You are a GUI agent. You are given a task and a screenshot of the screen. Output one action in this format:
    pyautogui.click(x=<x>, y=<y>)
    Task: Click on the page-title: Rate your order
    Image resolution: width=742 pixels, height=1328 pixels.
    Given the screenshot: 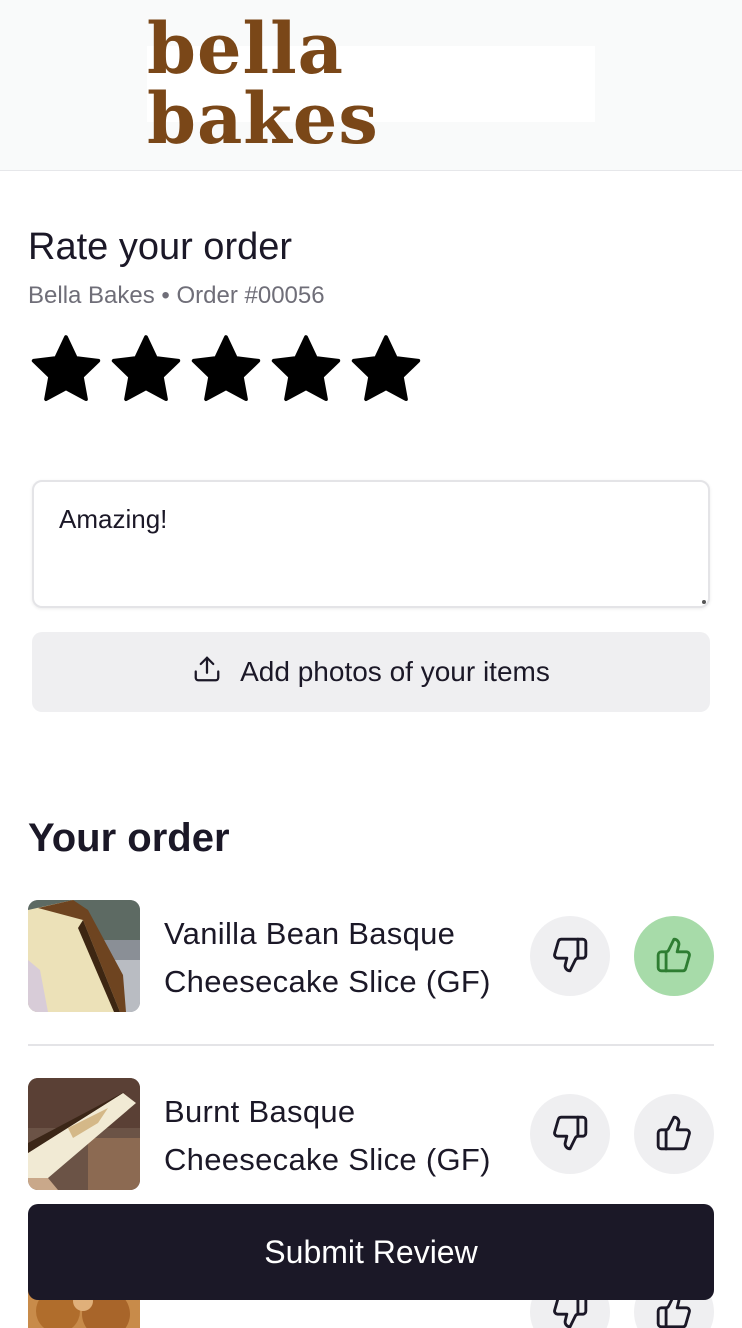 What is the action you would take?
    pyautogui.click(x=160, y=247)
    